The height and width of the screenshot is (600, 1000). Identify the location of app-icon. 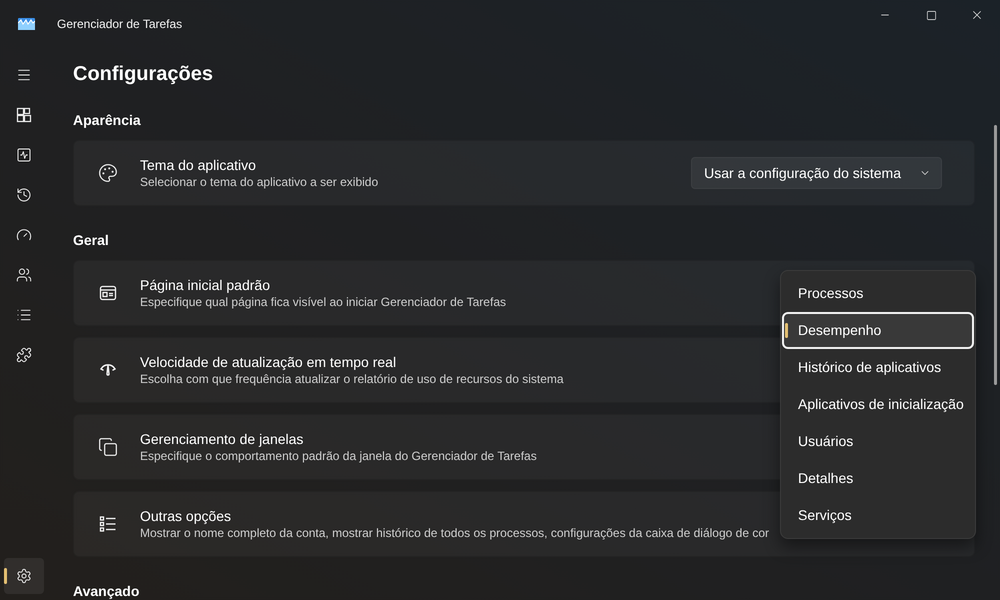
(26, 24).